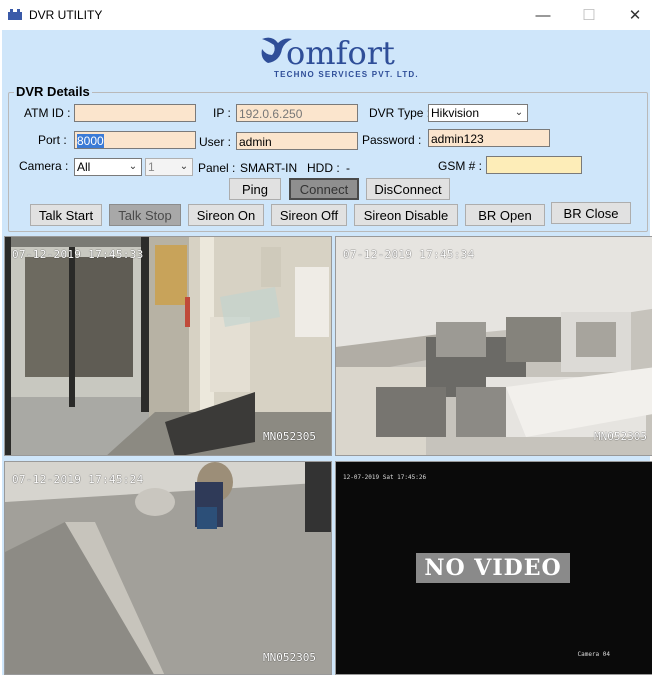  Describe the element at coordinates (620, 436) in the screenshot. I see `camera-2-id: MN052305` at that location.